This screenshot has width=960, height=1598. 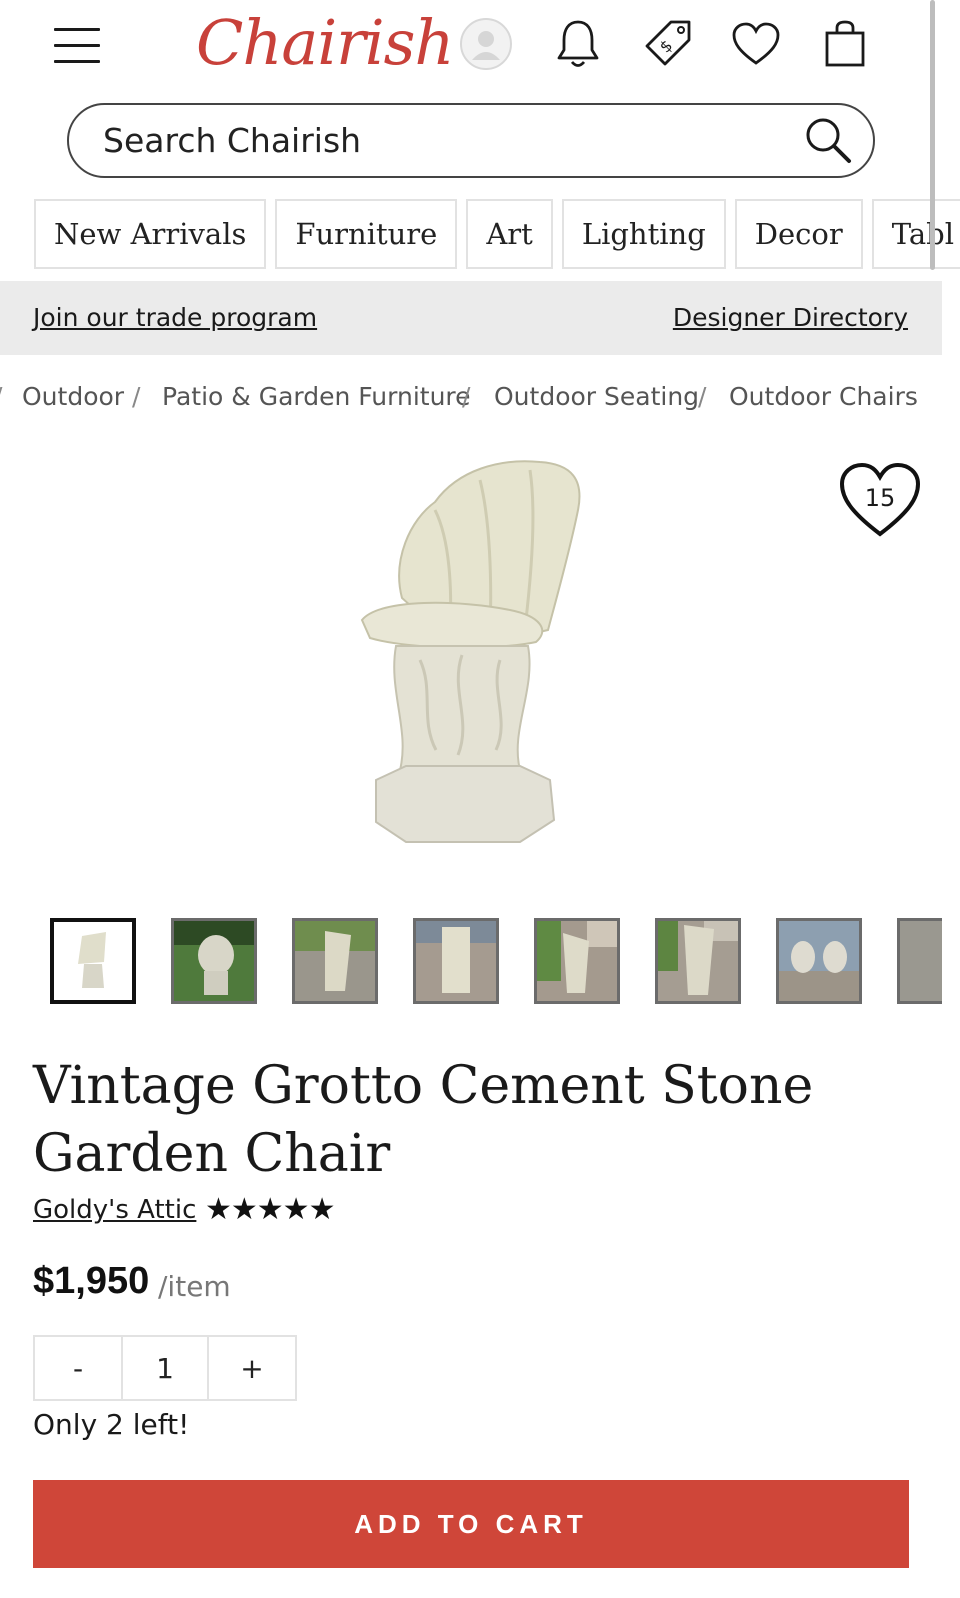 I want to click on trade-program-link: Join our trade program, so click(x=175, y=317).